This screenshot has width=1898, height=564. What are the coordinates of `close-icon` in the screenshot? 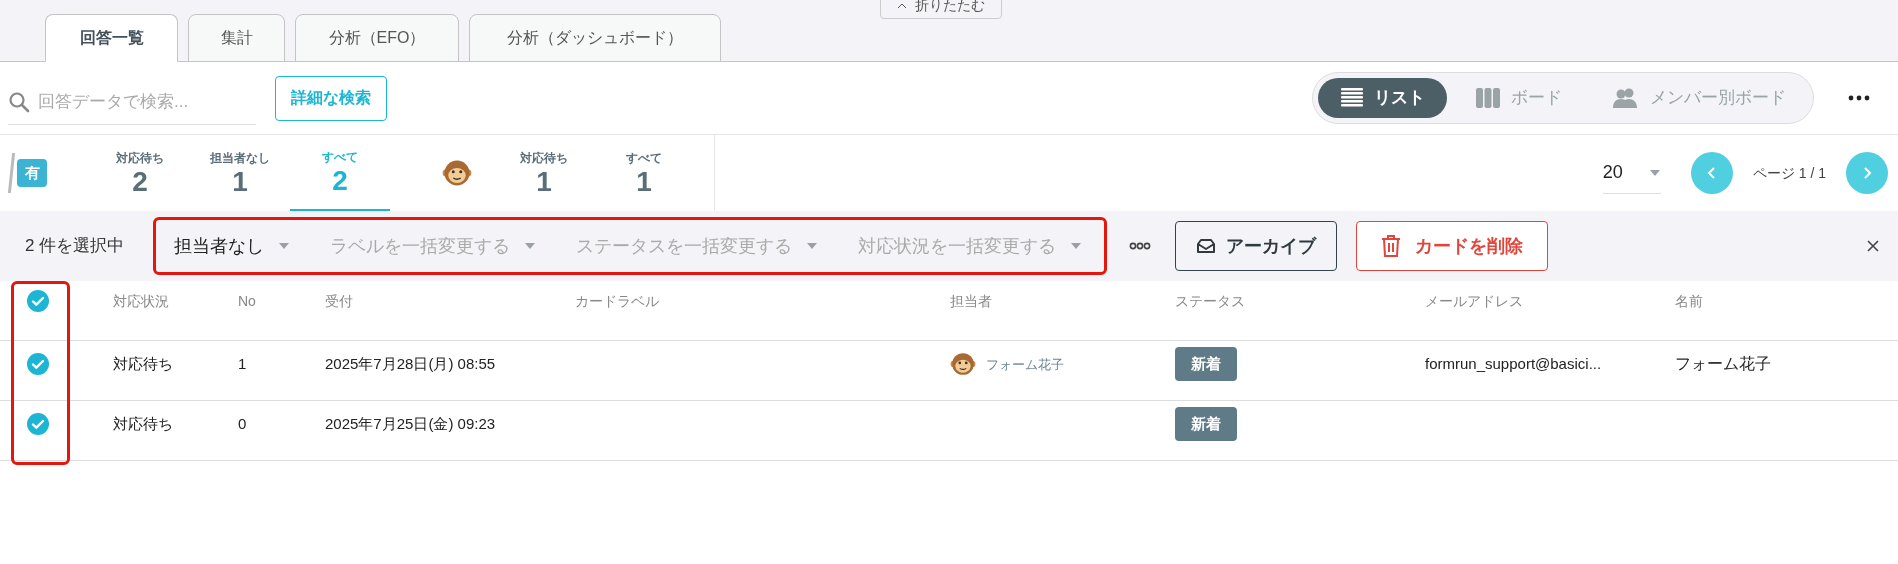 It's located at (1873, 246).